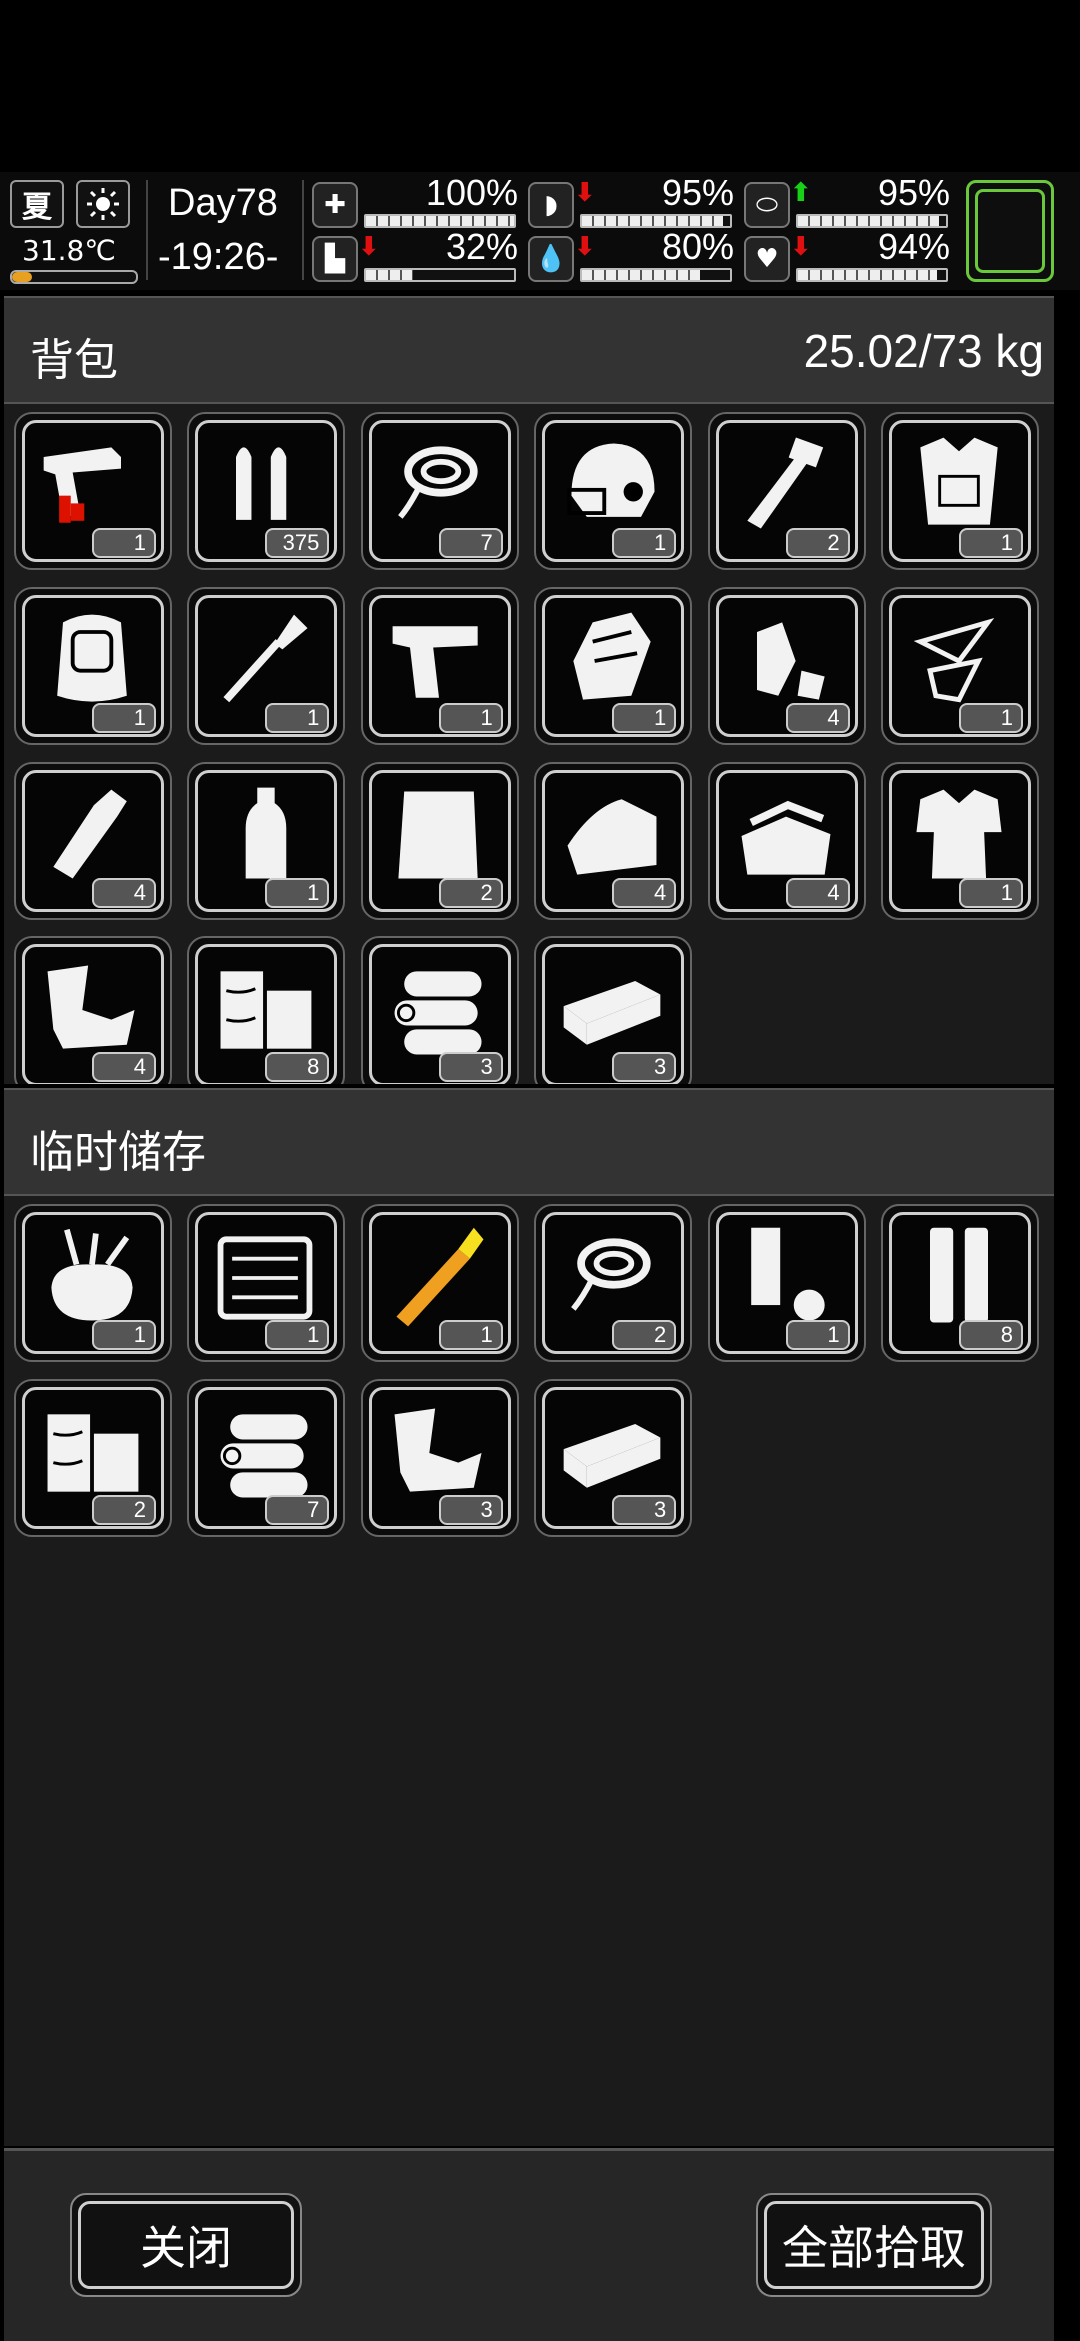 The width and height of the screenshot is (1080, 2341). I want to click on backpack-item-slot: 8, so click(266, 1010).